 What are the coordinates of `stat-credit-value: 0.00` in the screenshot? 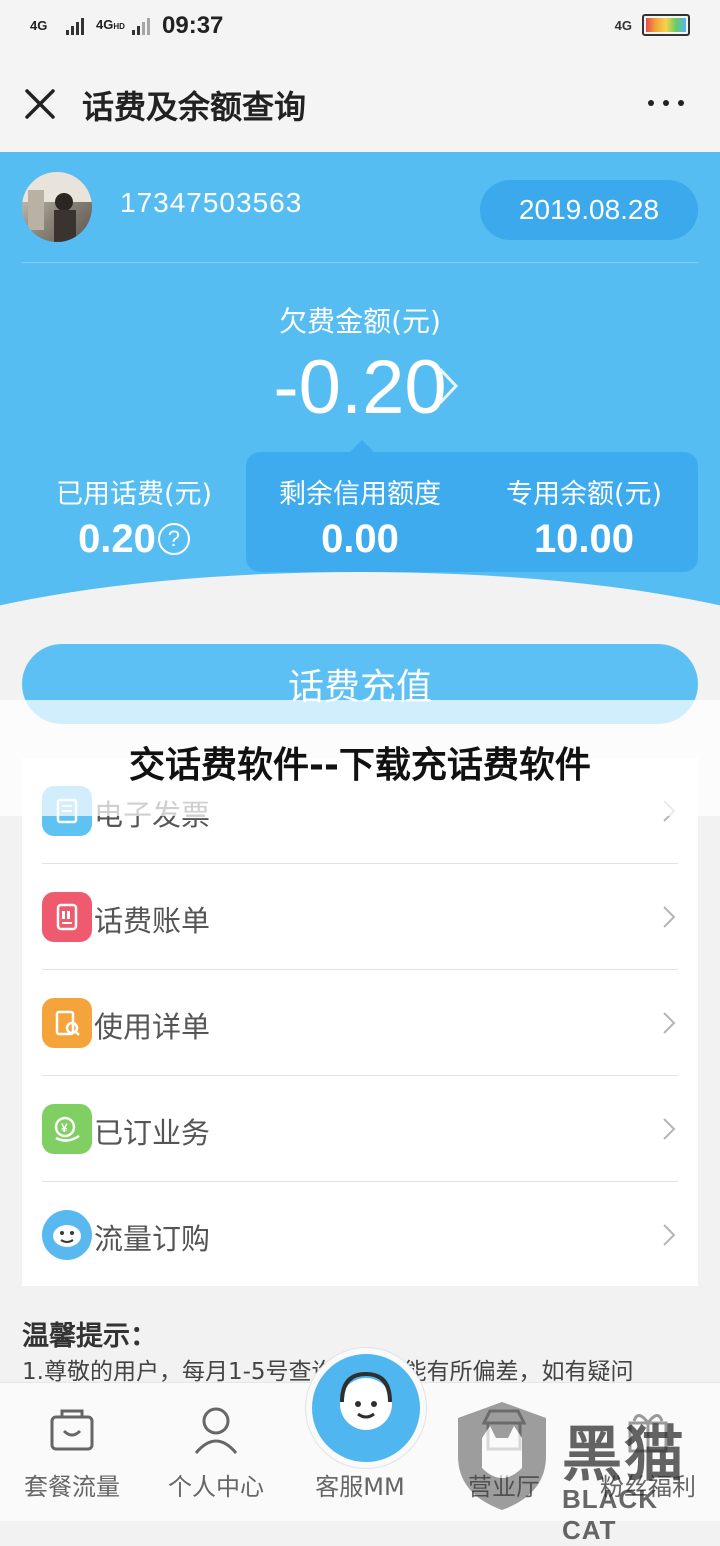 It's located at (360, 539).